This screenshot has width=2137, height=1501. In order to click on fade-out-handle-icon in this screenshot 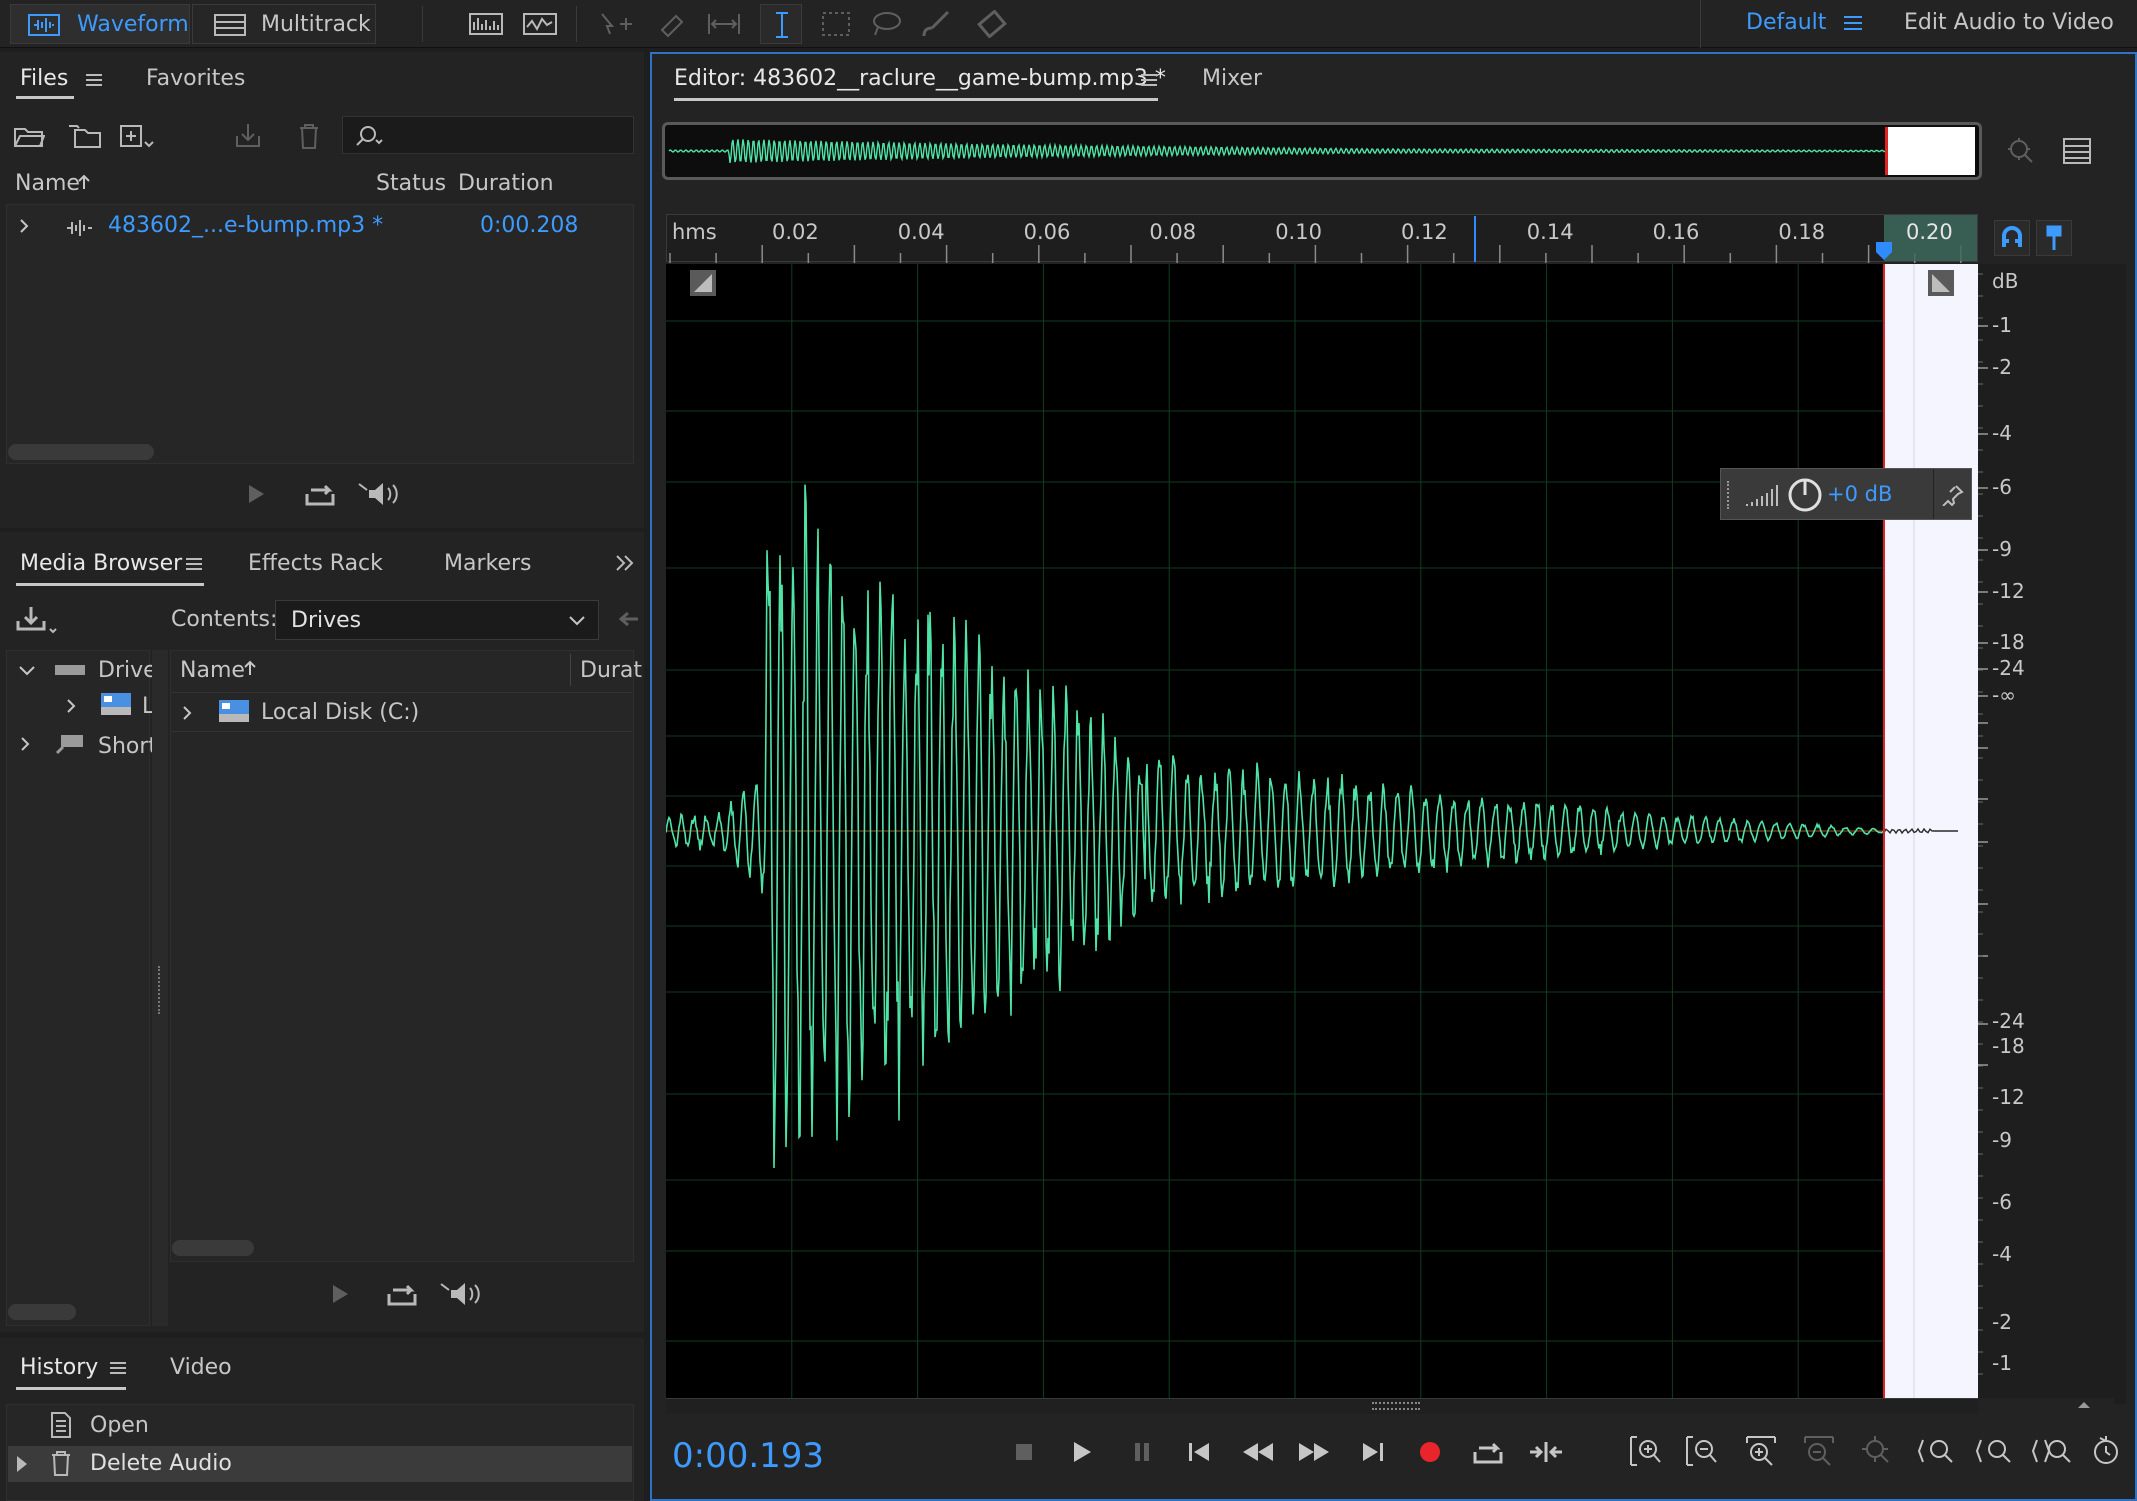, I will do `click(1941, 283)`.